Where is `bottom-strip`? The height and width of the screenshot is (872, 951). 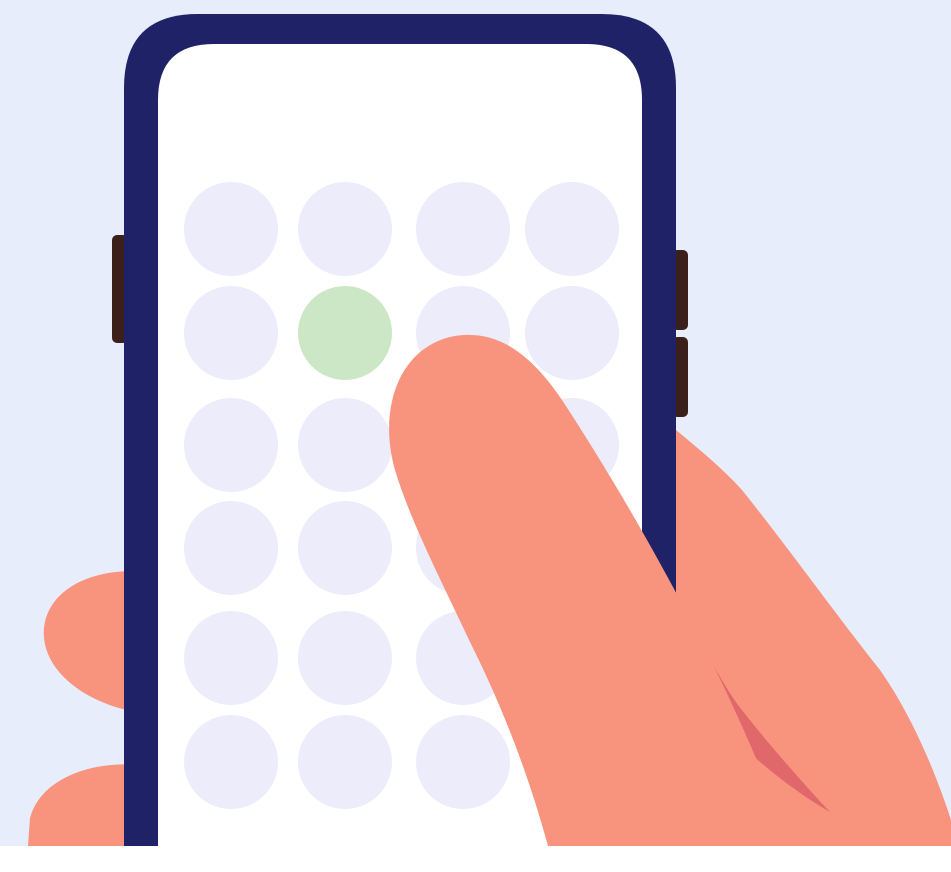 bottom-strip is located at coordinates (475, 859).